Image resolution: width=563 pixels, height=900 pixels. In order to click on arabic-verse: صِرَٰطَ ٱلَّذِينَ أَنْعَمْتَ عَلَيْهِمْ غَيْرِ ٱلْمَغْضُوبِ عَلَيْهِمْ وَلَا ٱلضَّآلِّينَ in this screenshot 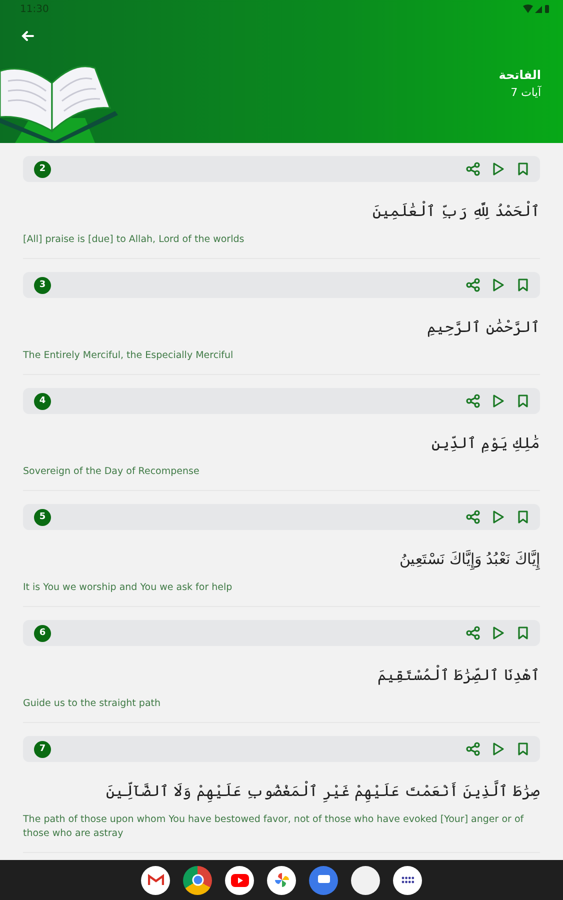, I will do `click(281, 791)`.